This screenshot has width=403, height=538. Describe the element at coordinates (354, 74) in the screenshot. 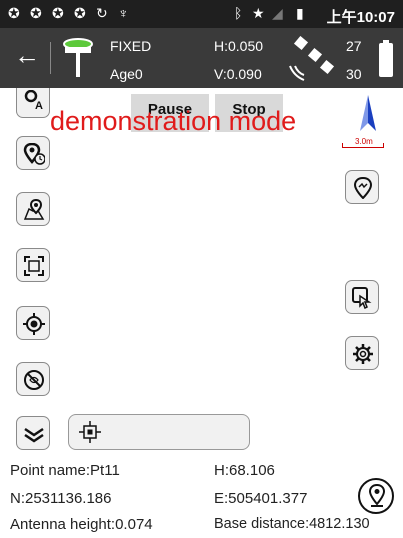

I see `satellites-visible: 30` at that location.